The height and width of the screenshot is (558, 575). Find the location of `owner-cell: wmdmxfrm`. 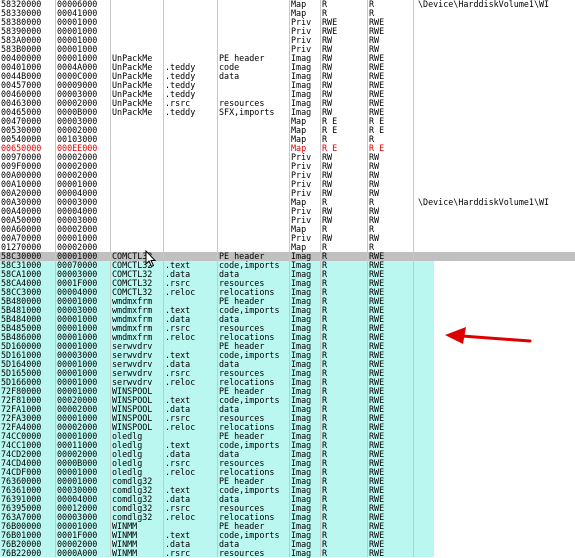

owner-cell: wmdmxfrm is located at coordinates (132, 337).